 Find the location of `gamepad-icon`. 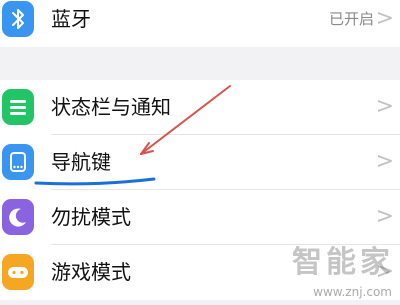

gamepad-icon is located at coordinates (18, 272).